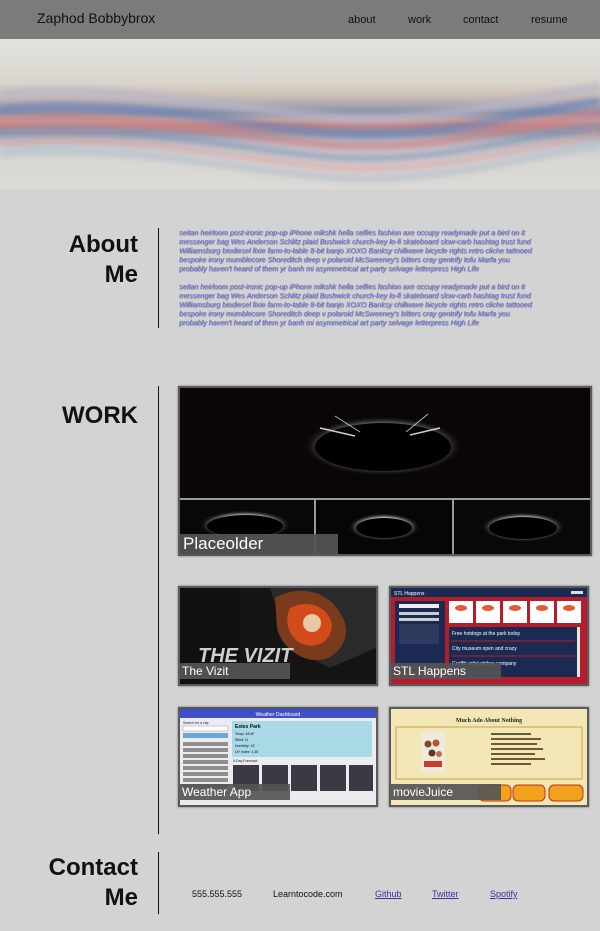 The height and width of the screenshot is (931, 600). Describe the element at coordinates (486, 634) in the screenshot. I see `stl-feed-item-1: Free hotdogs at the park today` at that location.